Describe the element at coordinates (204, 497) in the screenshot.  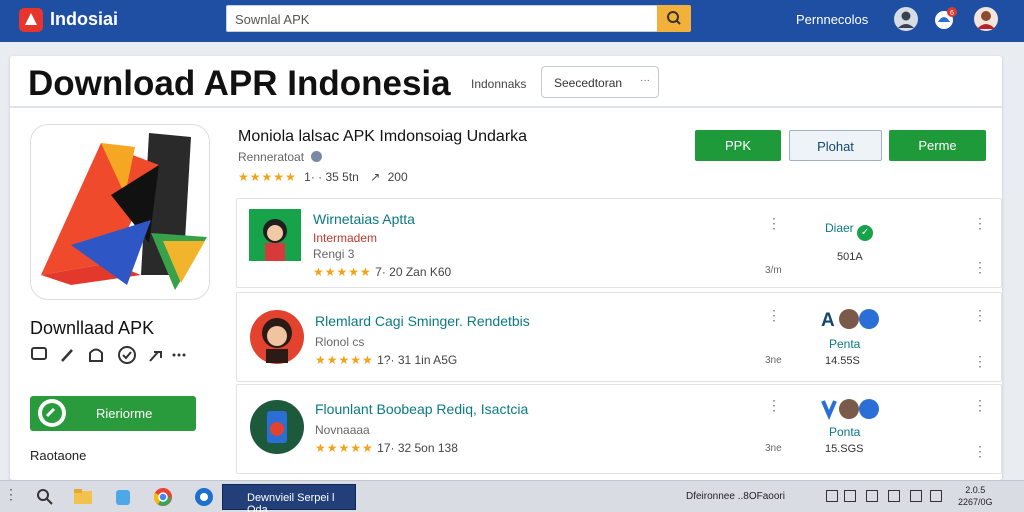
I see `edge-icon` at that location.